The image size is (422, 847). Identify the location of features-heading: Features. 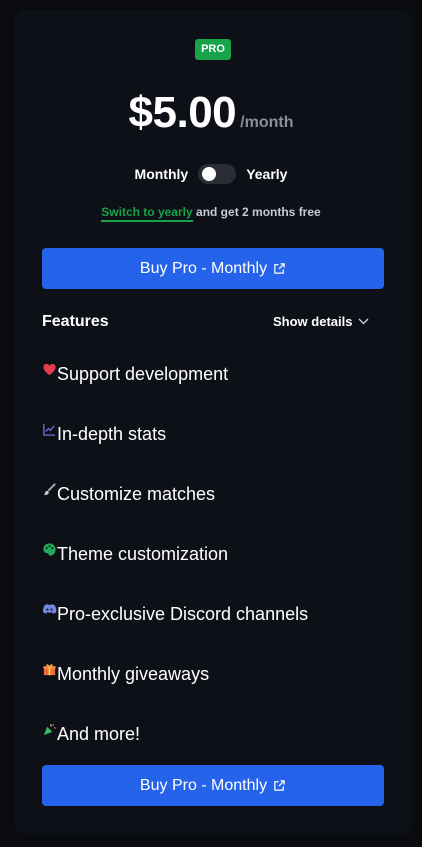
(75, 321).